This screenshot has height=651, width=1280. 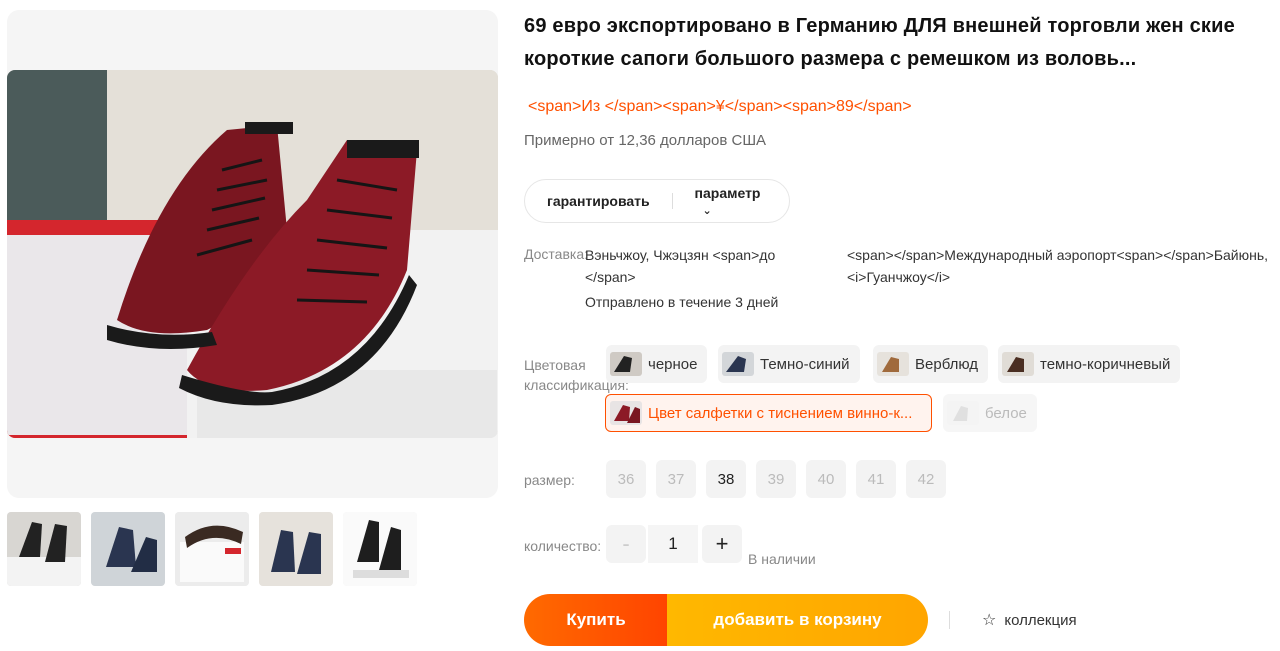 I want to click on color-option-navy: Темно-синий, so click(x=789, y=364).